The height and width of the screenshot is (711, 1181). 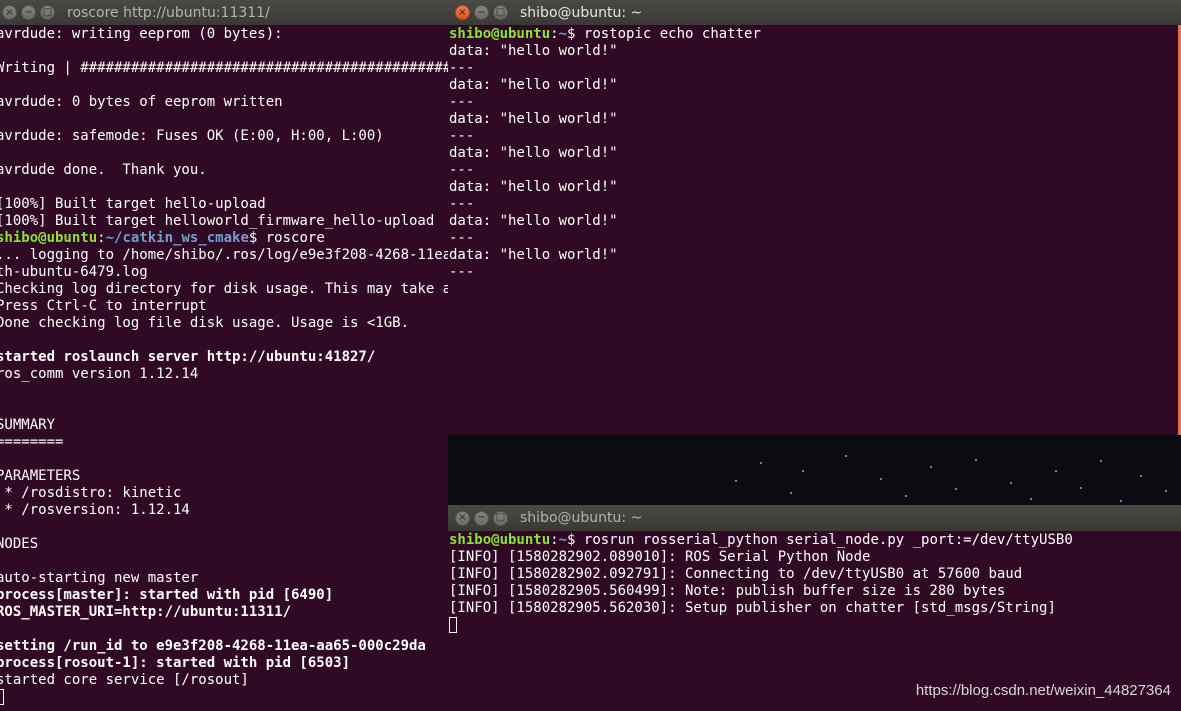 What do you see at coordinates (40, 476) in the screenshot?
I see `terminal-text: PARAMETERS` at bounding box center [40, 476].